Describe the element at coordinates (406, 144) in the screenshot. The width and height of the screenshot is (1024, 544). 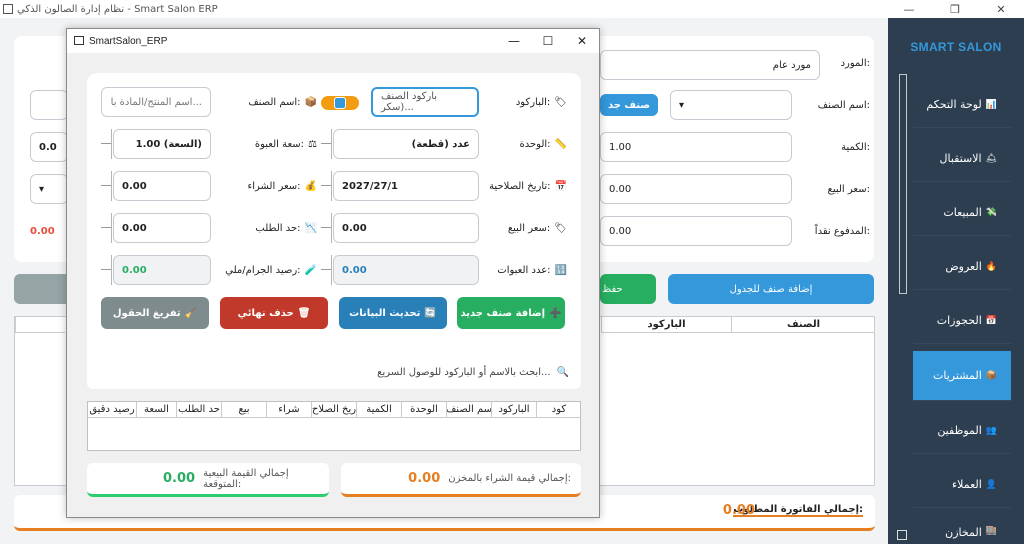
I see `unit-select: عدد (قطعة)` at that location.